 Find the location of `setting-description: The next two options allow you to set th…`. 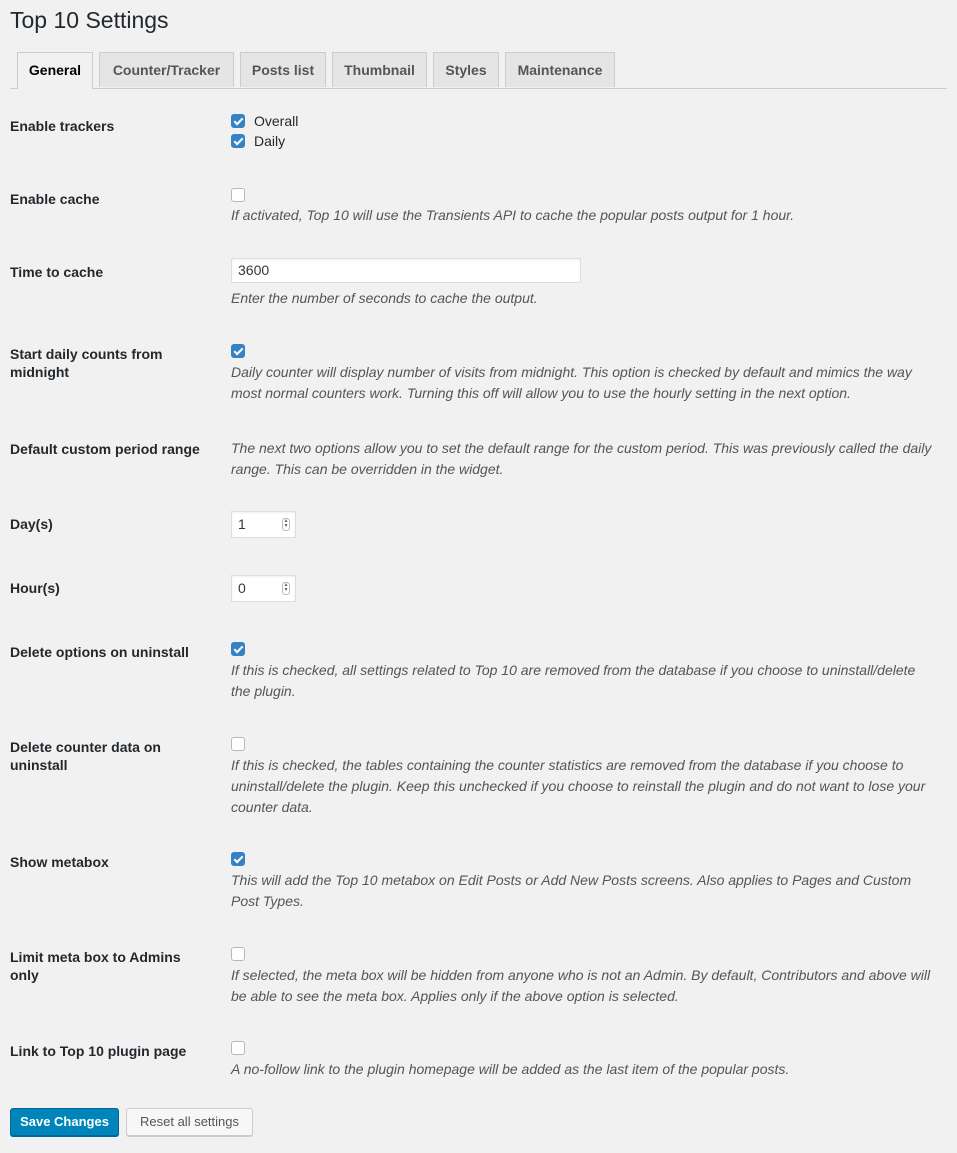

setting-description: The next two options allow you to set th… is located at coordinates (581, 458).